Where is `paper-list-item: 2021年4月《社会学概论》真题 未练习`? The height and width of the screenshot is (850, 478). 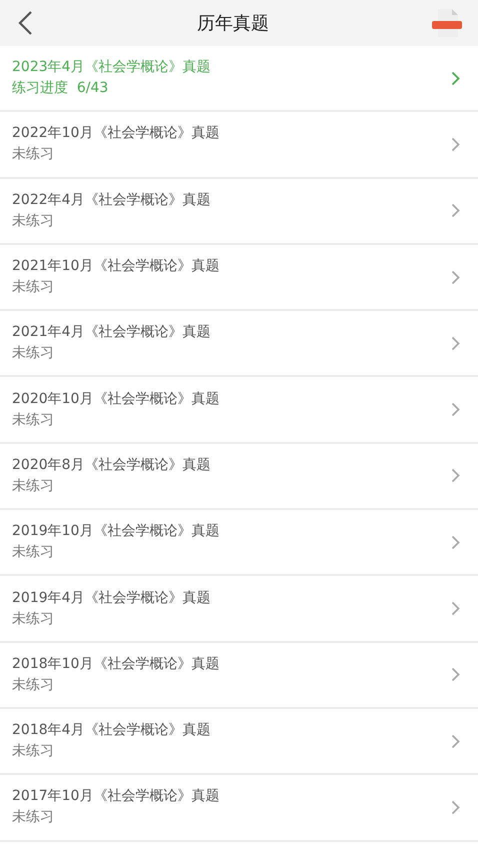 paper-list-item: 2021年4月《社会学概论》真题 未练习 is located at coordinates (239, 344).